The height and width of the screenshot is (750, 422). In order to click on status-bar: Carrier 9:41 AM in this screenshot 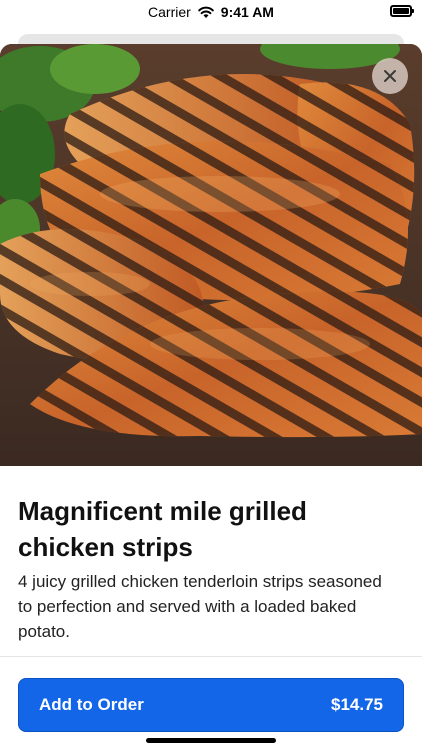, I will do `click(211, 12)`.